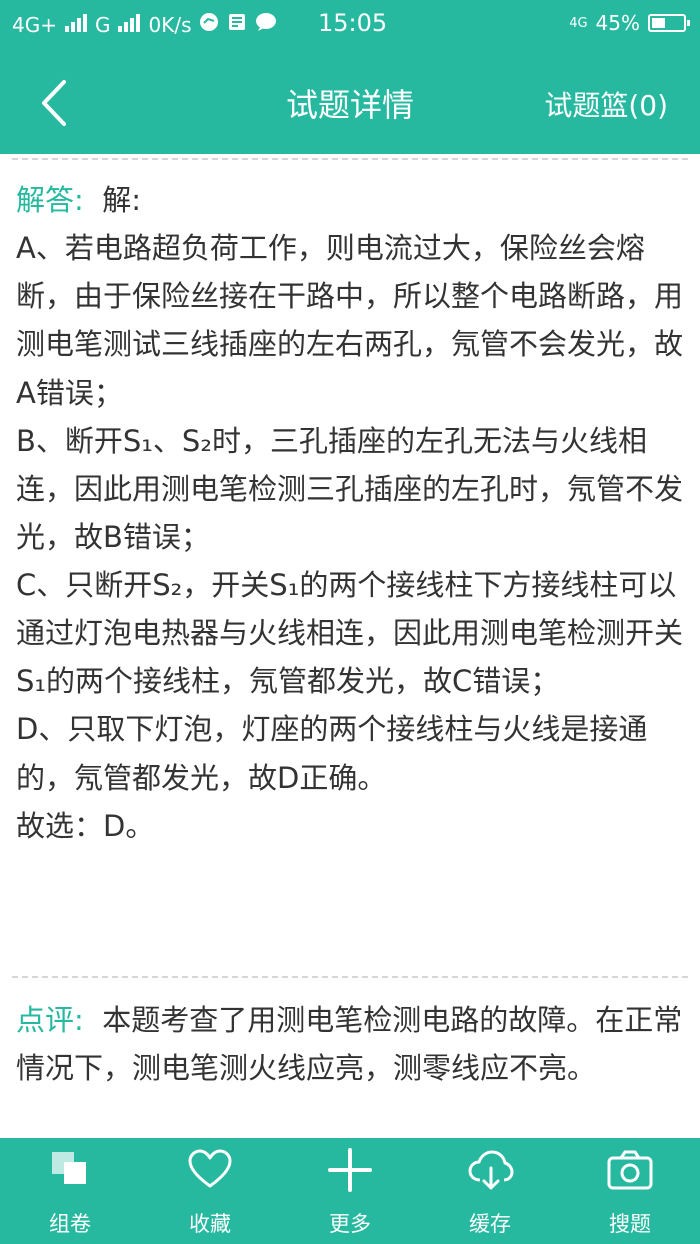 This screenshot has height=1244, width=700. I want to click on tab-label-cache: 缓存, so click(490, 1224).